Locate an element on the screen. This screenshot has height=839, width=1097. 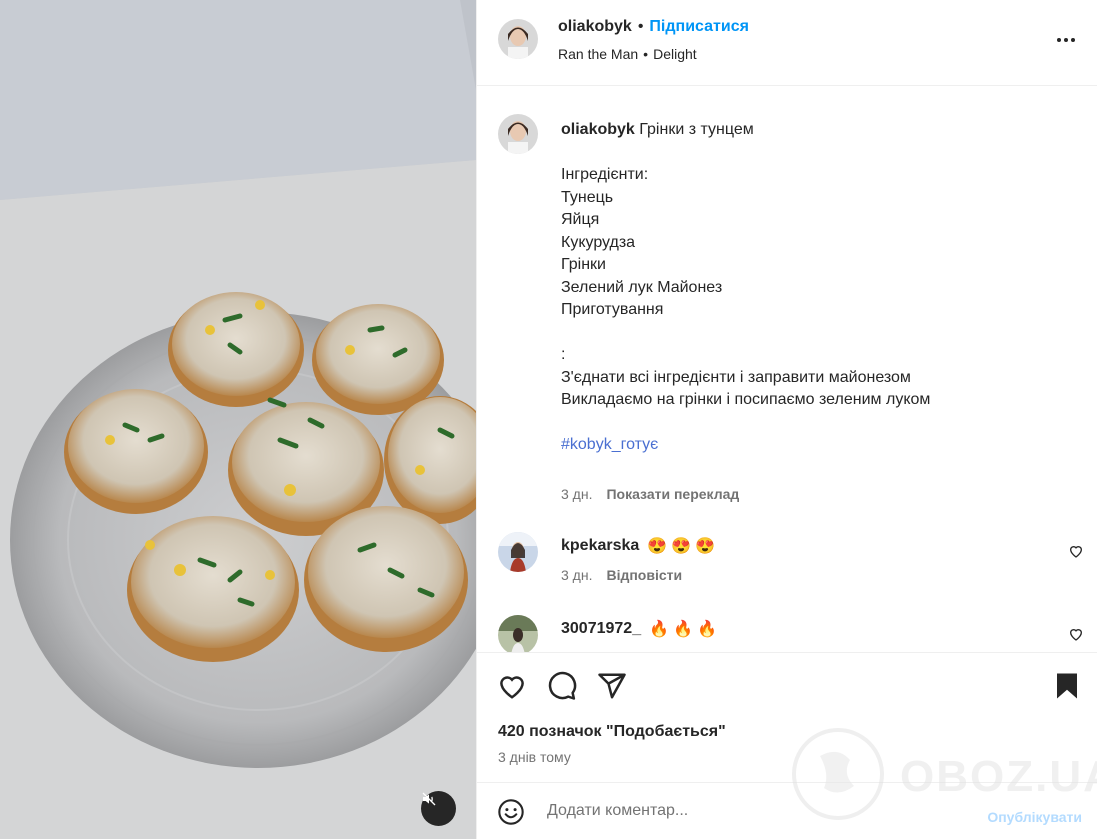
emoji-icon is located at coordinates (511, 812).